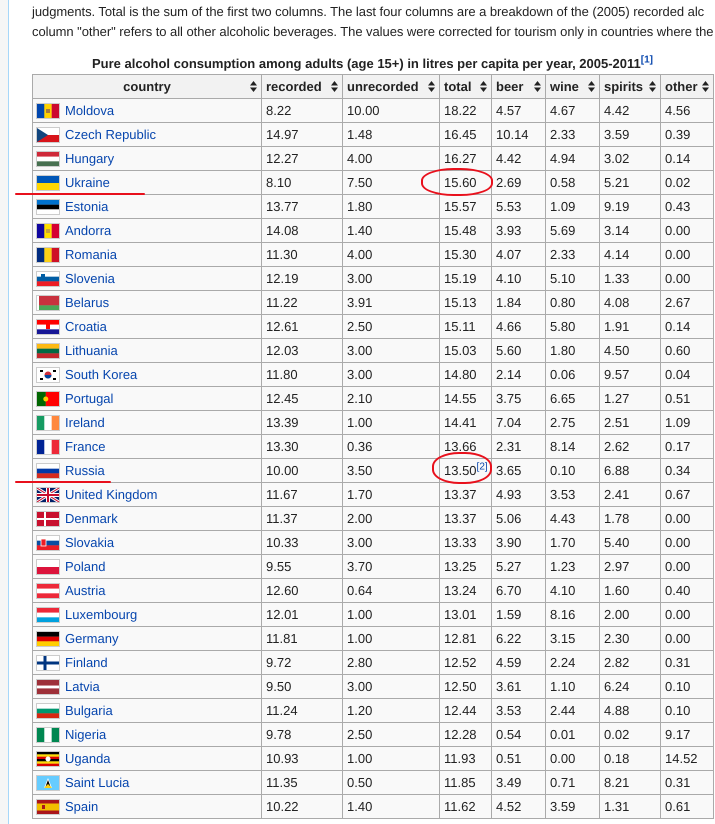 The width and height of the screenshot is (715, 824). Describe the element at coordinates (563, 806) in the screenshot. I see `table-cell: 3.59` at that location.